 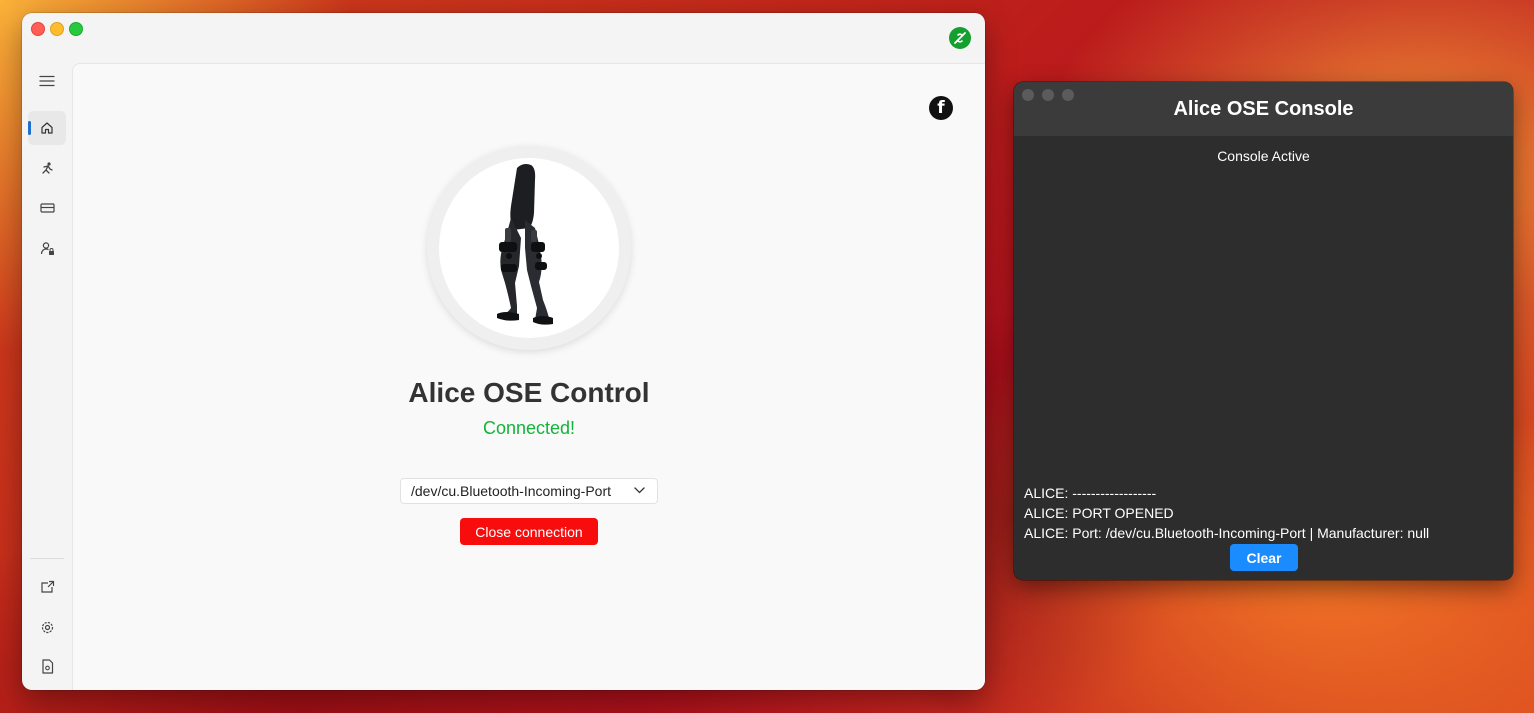 What do you see at coordinates (529, 392) in the screenshot?
I see `app-title: Alice OSE Control` at bounding box center [529, 392].